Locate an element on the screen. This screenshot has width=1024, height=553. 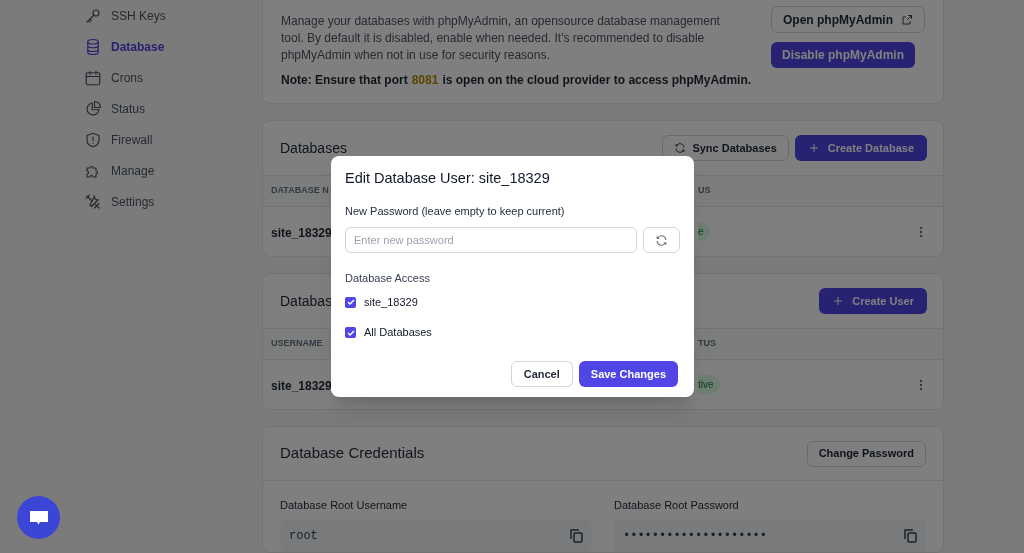
field-label: Database Root Password is located at coordinates (677, 505).